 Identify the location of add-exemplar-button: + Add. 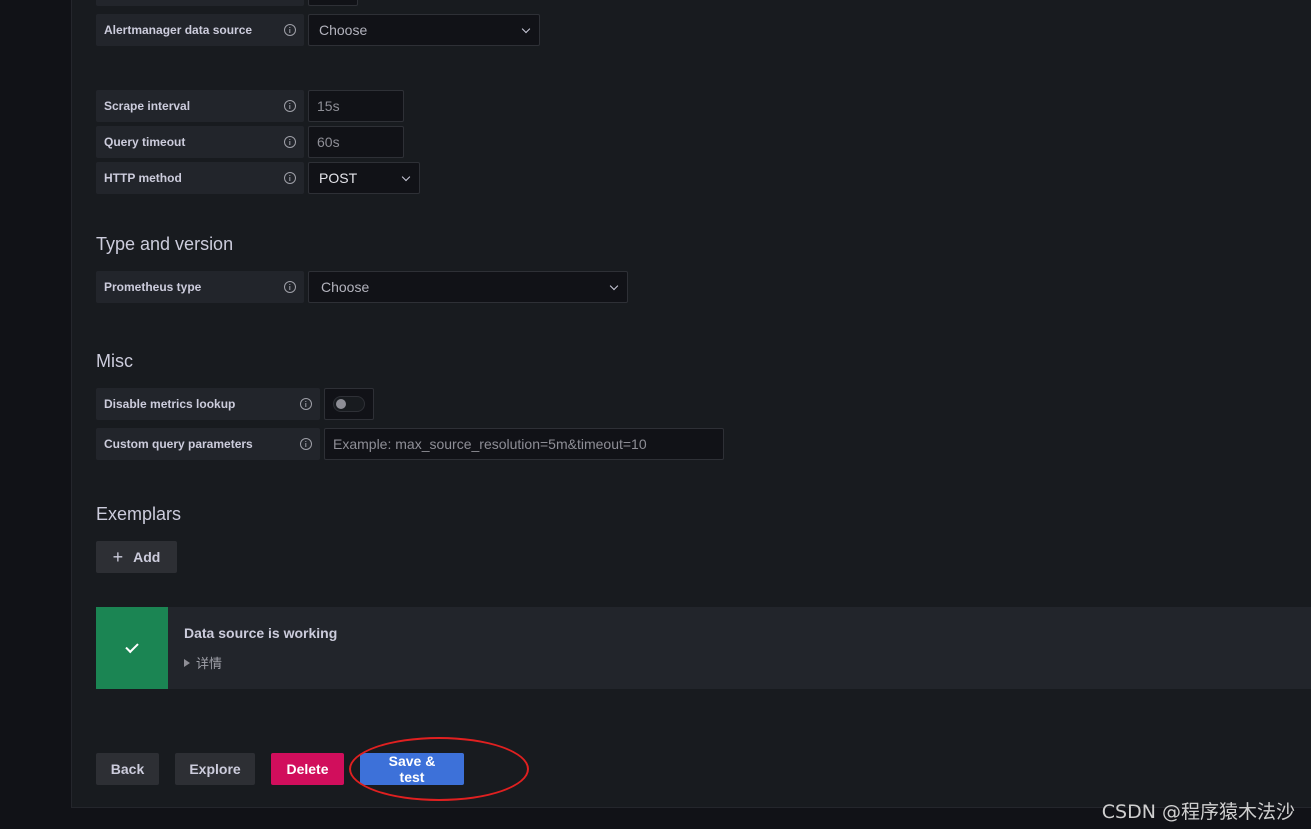
(136, 557).